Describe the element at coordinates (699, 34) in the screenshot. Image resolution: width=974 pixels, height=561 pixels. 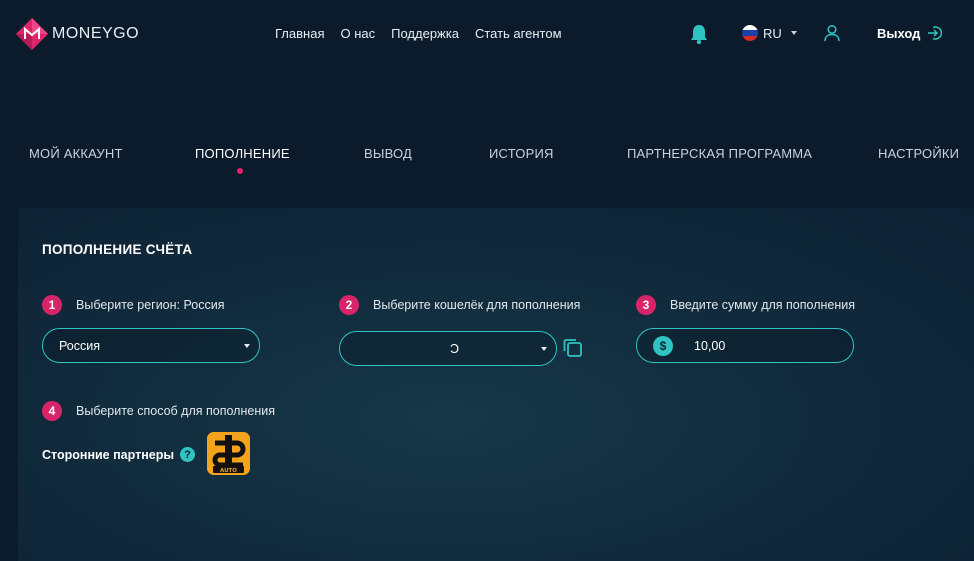
I see `bell-icon` at that location.